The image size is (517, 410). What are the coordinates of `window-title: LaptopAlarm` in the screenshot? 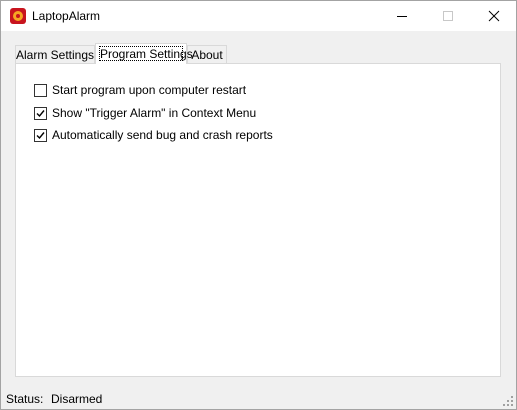 It's located at (66, 16).